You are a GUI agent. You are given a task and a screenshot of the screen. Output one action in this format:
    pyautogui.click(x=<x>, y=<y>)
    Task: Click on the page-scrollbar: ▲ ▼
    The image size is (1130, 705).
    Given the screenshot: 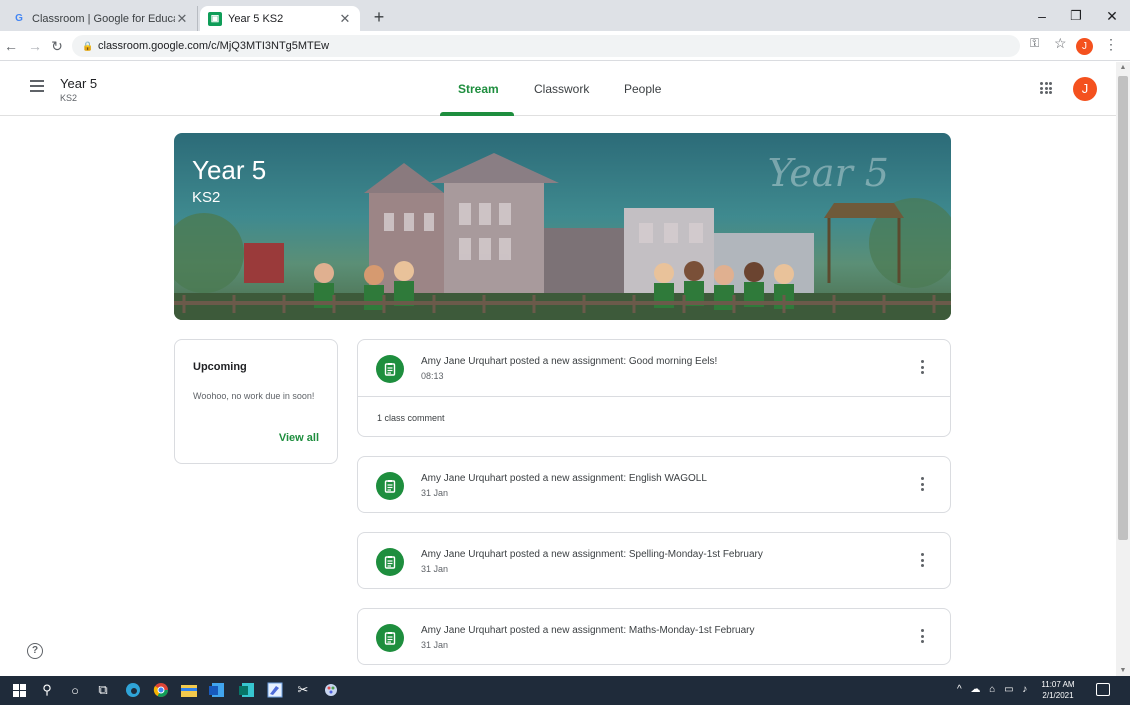 What is the action you would take?
    pyautogui.click(x=1123, y=369)
    